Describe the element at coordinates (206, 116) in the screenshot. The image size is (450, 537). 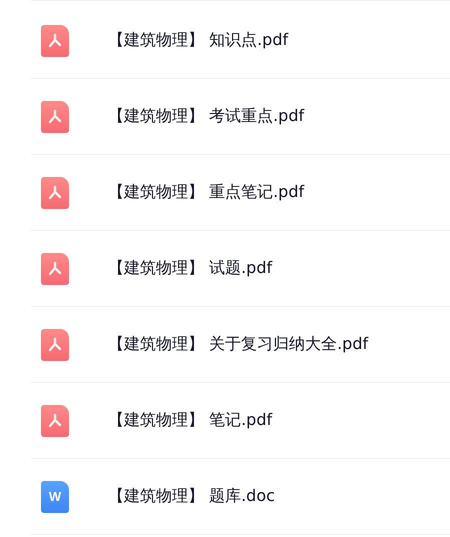
I see `file-name: 【建筑物理】 考试重点.pdf` at that location.